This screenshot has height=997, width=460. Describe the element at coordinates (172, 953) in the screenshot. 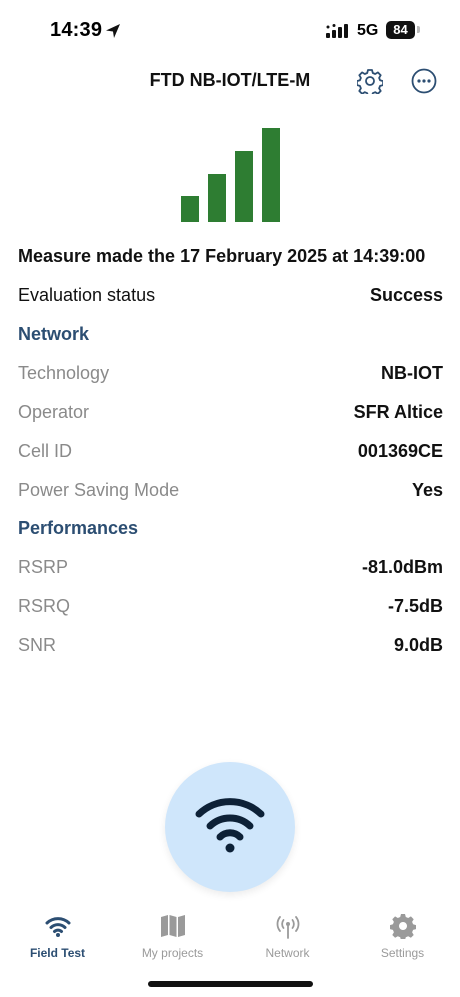

I see `tab-my-projects-label: My projects` at that location.